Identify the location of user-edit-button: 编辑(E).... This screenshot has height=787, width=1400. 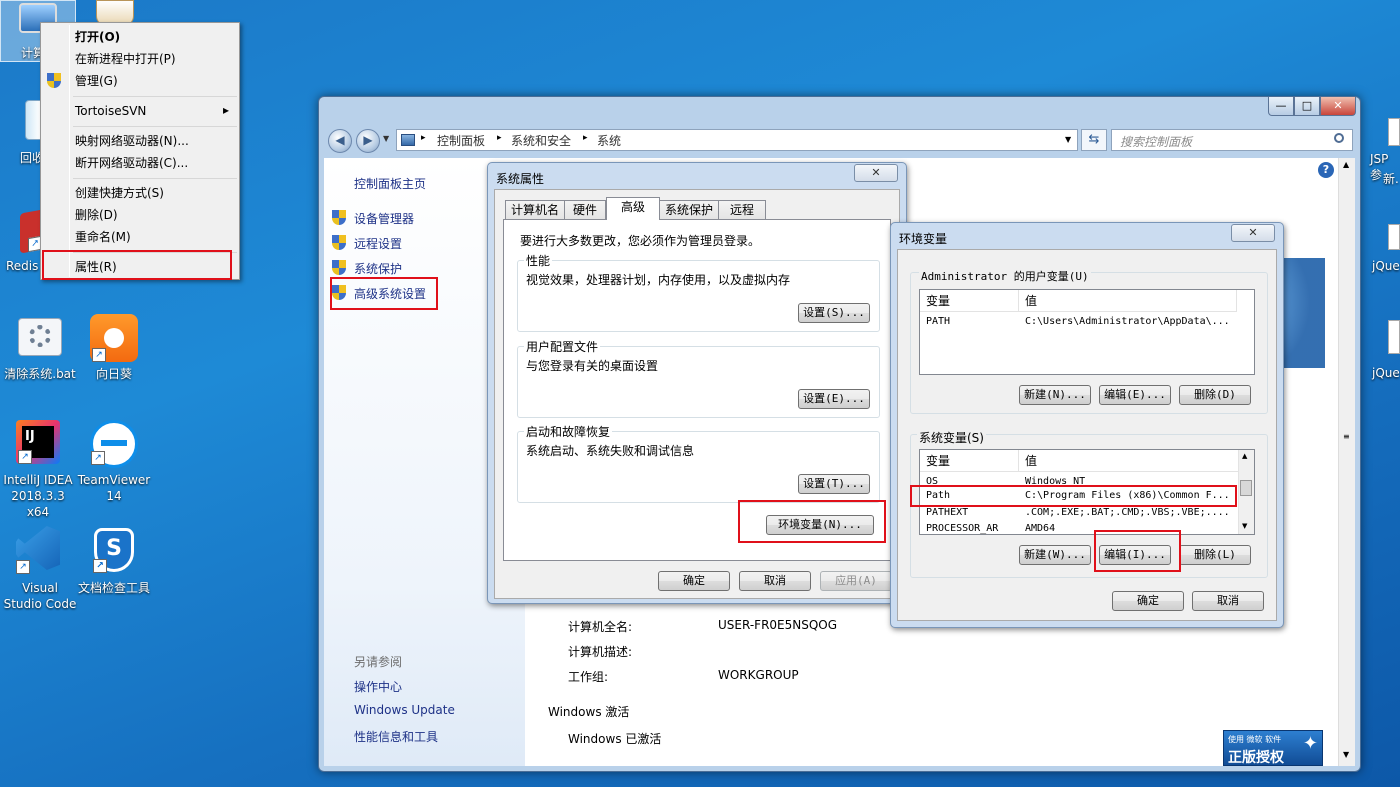
(1135, 395).